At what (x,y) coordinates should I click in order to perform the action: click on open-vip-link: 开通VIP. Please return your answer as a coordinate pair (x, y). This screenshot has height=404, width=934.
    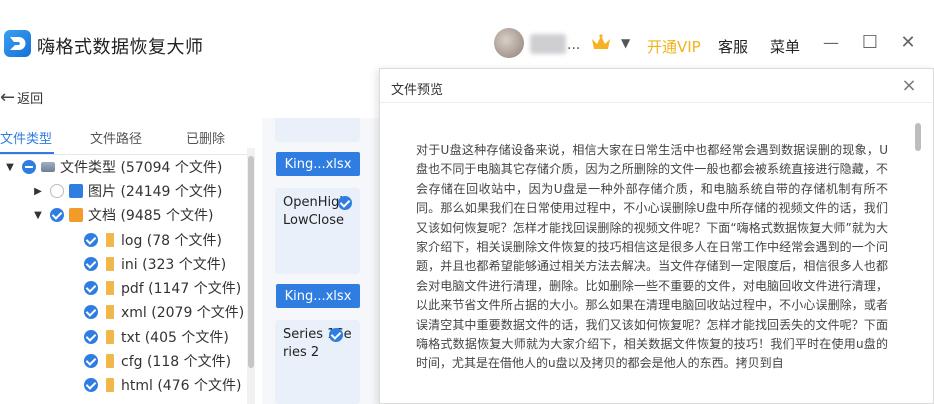
    Looking at the image, I should click on (674, 46).